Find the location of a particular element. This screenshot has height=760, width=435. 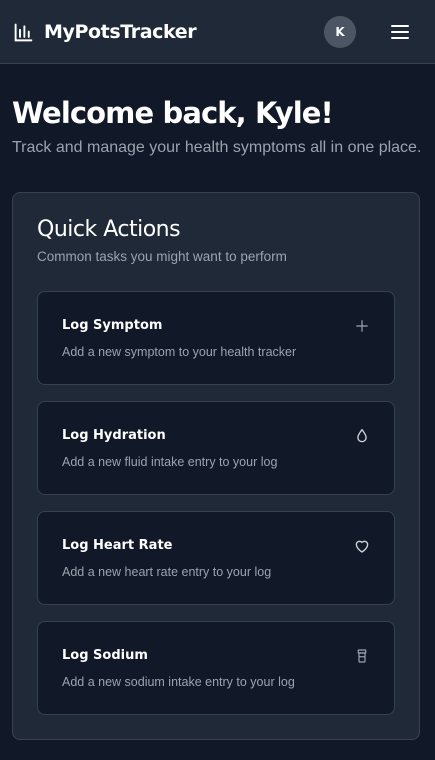

brand-link: MyPotsTracker is located at coordinates (105, 32).